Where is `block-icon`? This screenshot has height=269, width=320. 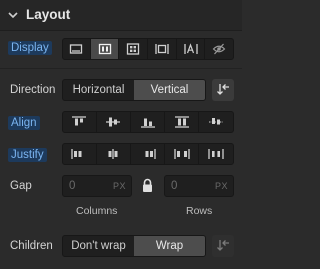 block-icon is located at coordinates (76, 49).